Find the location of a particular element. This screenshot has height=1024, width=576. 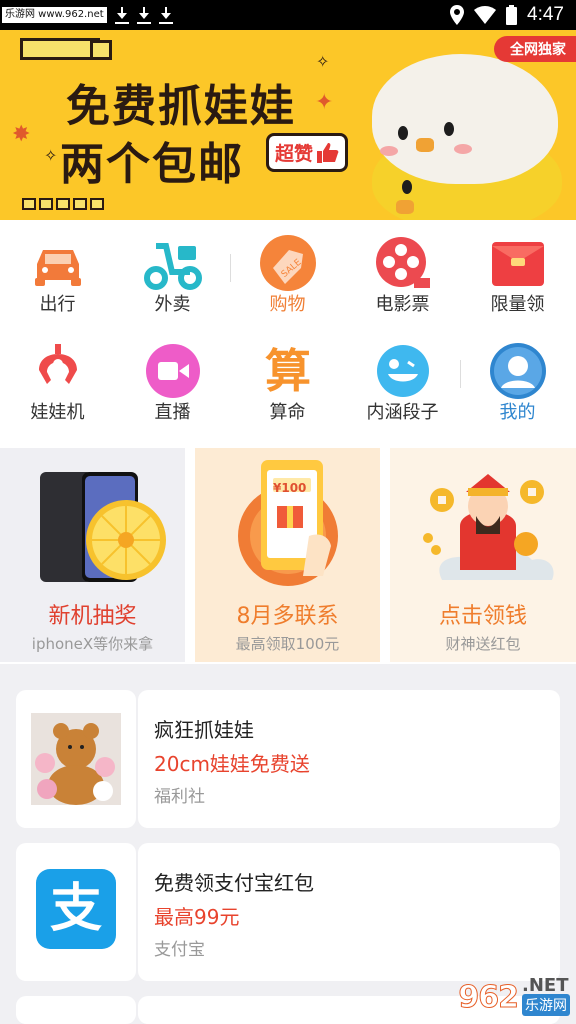

nav-item-live: 直播 is located at coordinates (172, 378).